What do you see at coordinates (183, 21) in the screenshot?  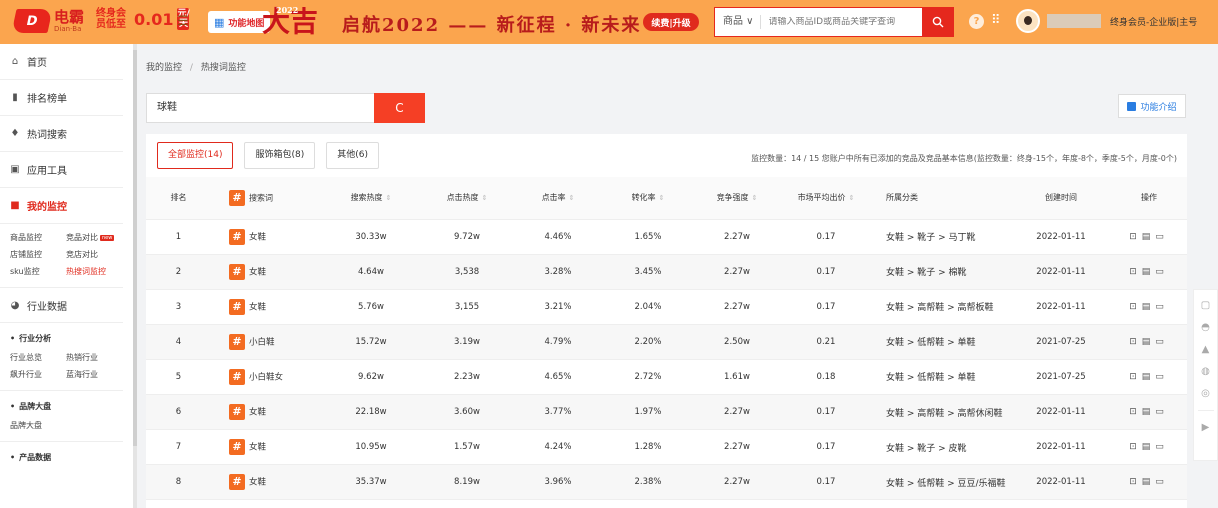 I see `menu-toggle-icon: ☰` at bounding box center [183, 21].